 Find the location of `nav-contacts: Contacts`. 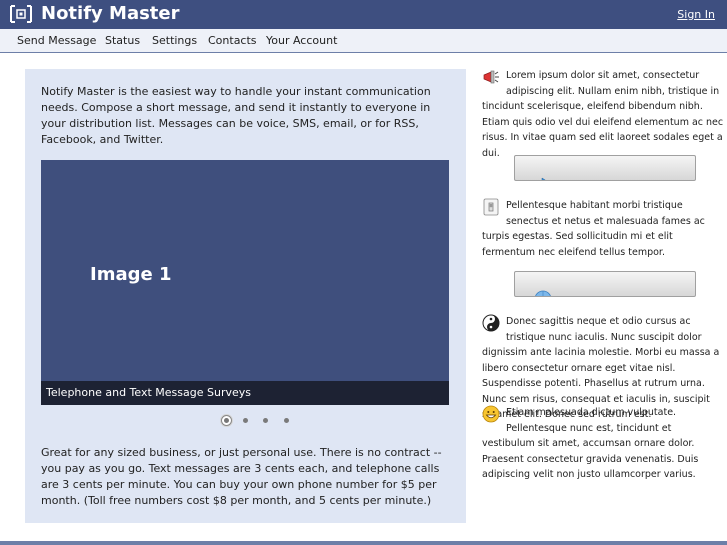

nav-contacts: Contacts is located at coordinates (232, 41).